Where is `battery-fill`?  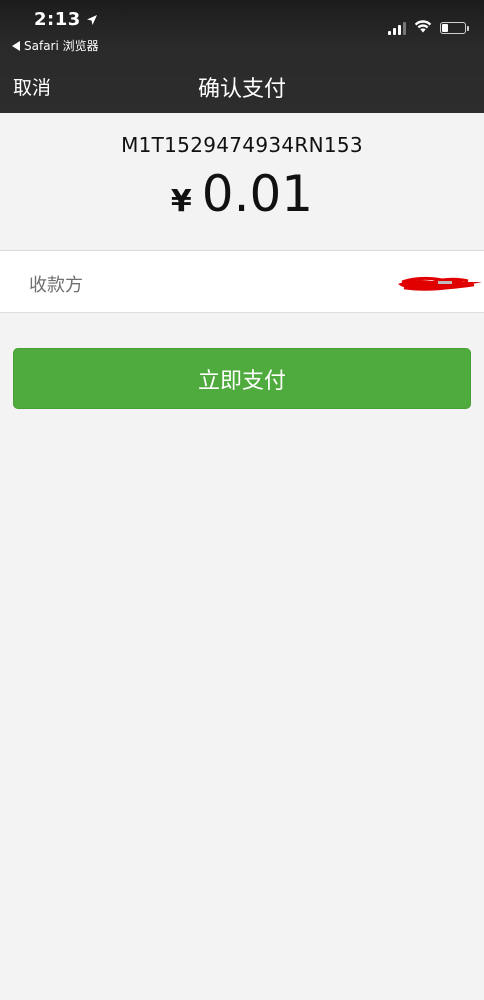
battery-fill is located at coordinates (445, 27).